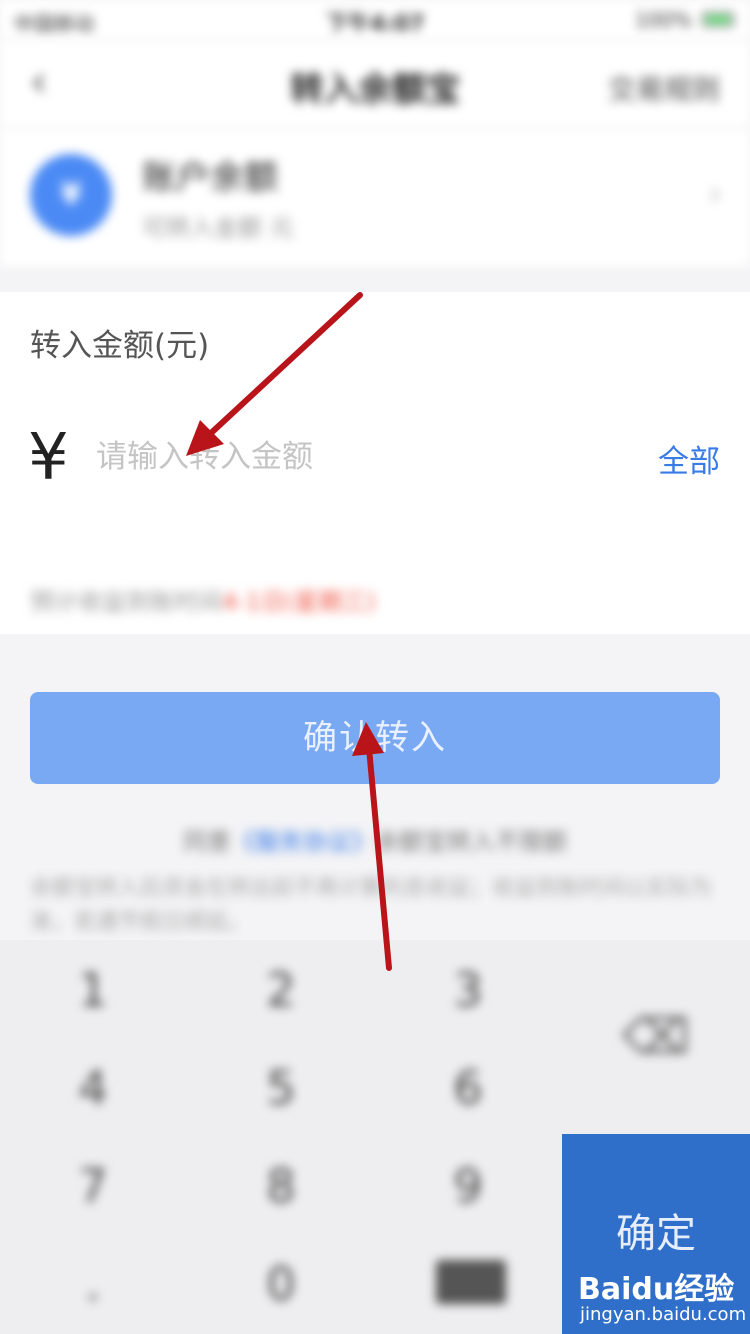 The image size is (750, 1334). Describe the element at coordinates (375, 738) in the screenshot. I see `confirm-transfer-button: 确认转入` at that location.